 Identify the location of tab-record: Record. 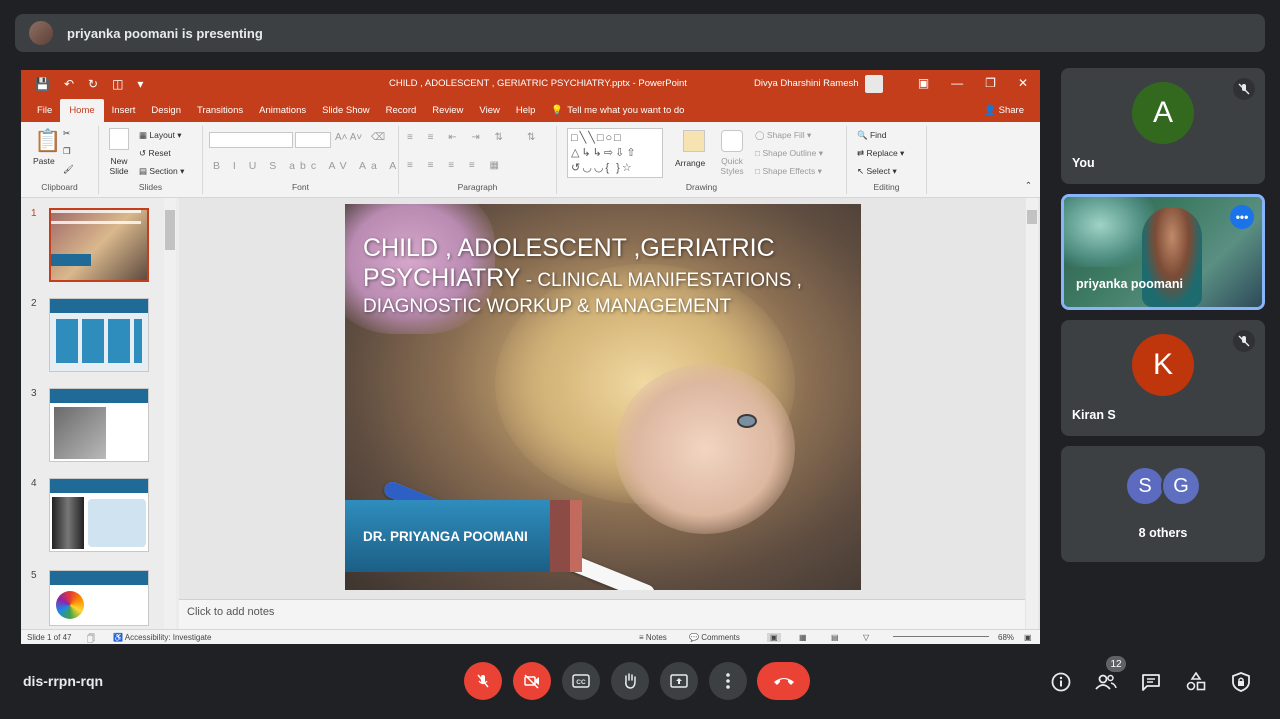
(401, 113).